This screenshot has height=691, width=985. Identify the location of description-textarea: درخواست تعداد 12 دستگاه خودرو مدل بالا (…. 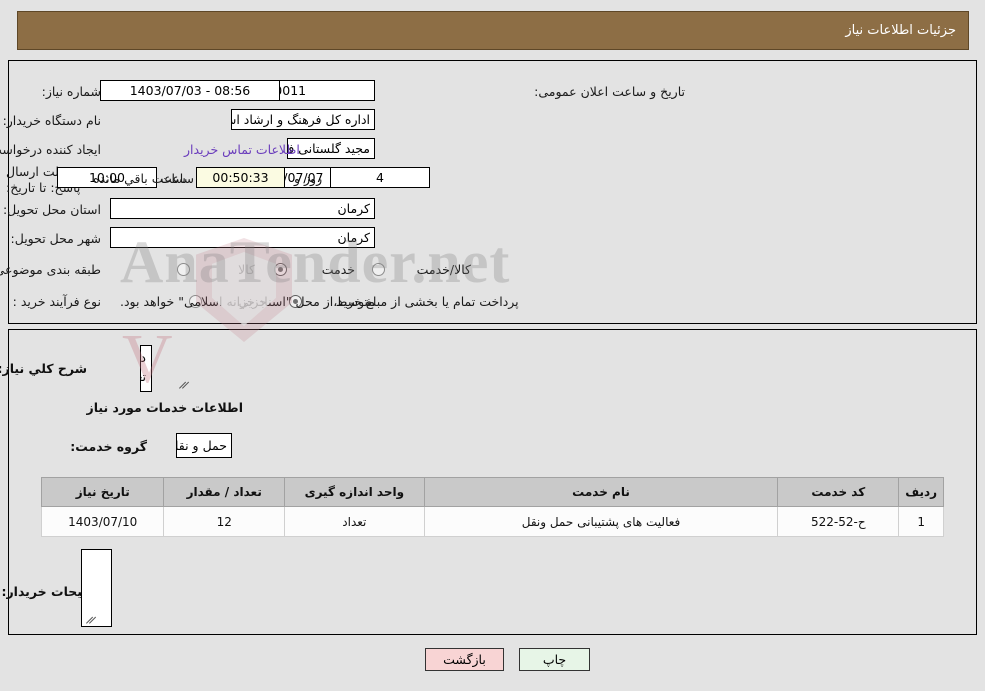
(146, 368).